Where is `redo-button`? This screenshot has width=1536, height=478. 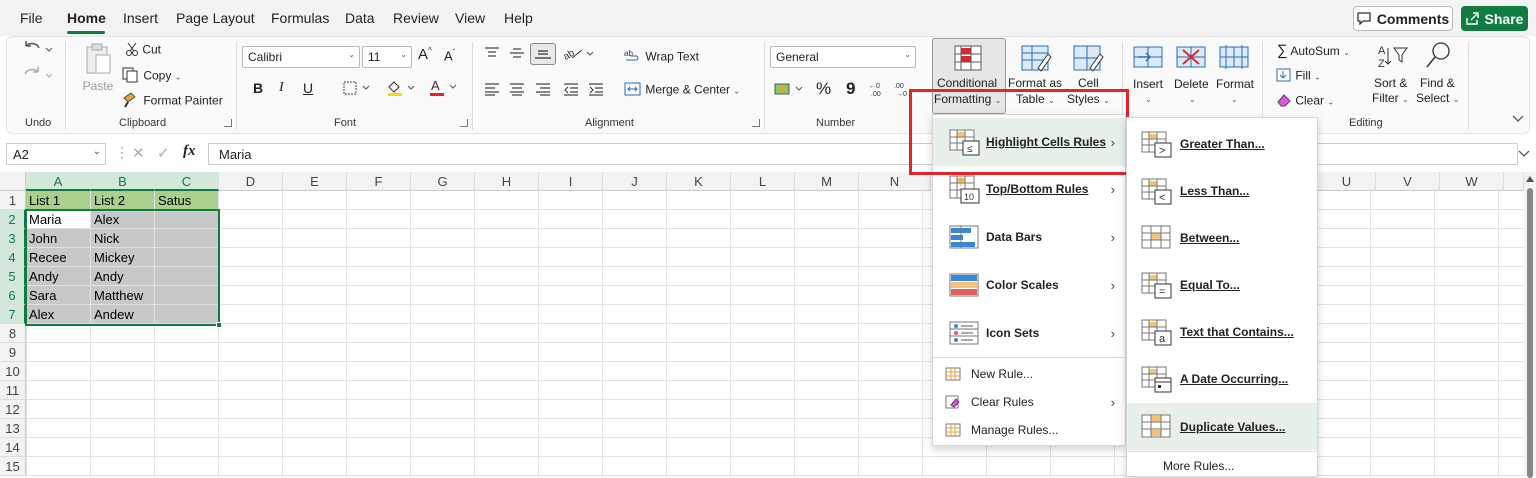 redo-button is located at coordinates (37, 76).